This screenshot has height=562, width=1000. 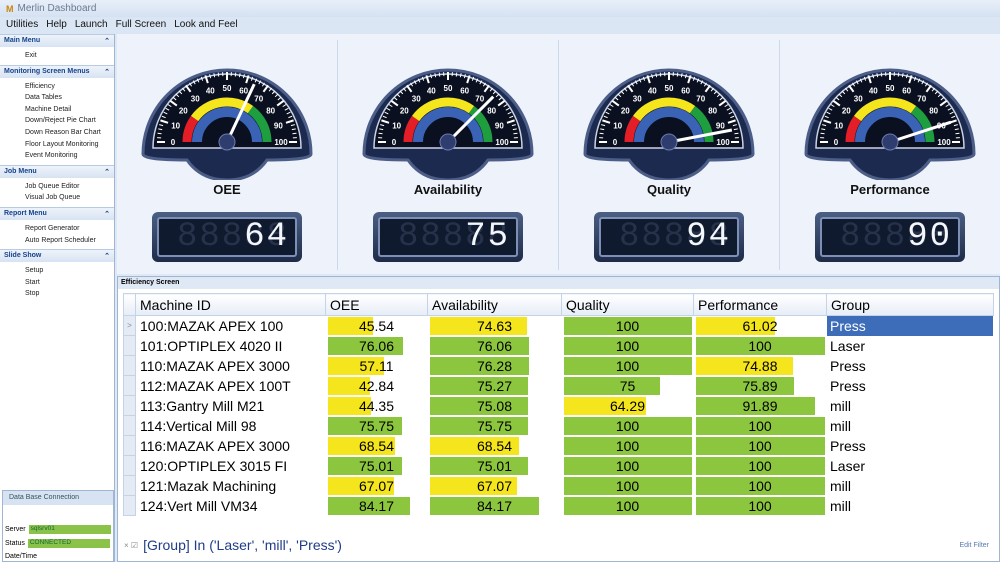 I want to click on sidebar-item: Event Monitoring, so click(x=57, y=156).